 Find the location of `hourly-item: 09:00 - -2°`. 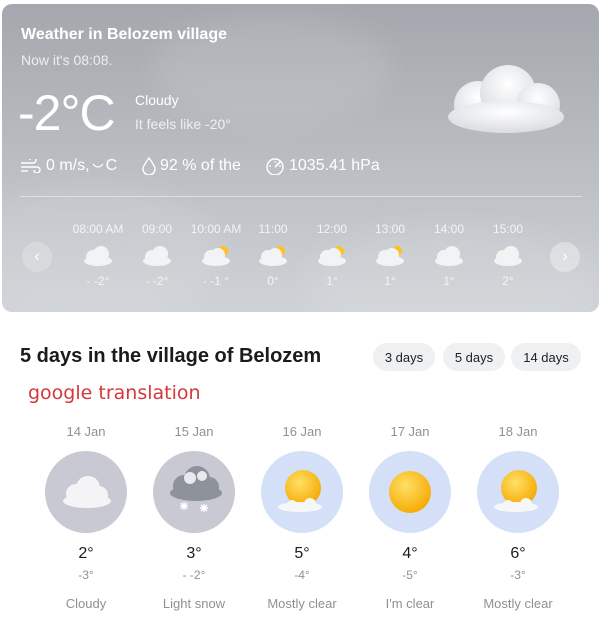

hourly-item: 09:00 - -2° is located at coordinates (157, 255).